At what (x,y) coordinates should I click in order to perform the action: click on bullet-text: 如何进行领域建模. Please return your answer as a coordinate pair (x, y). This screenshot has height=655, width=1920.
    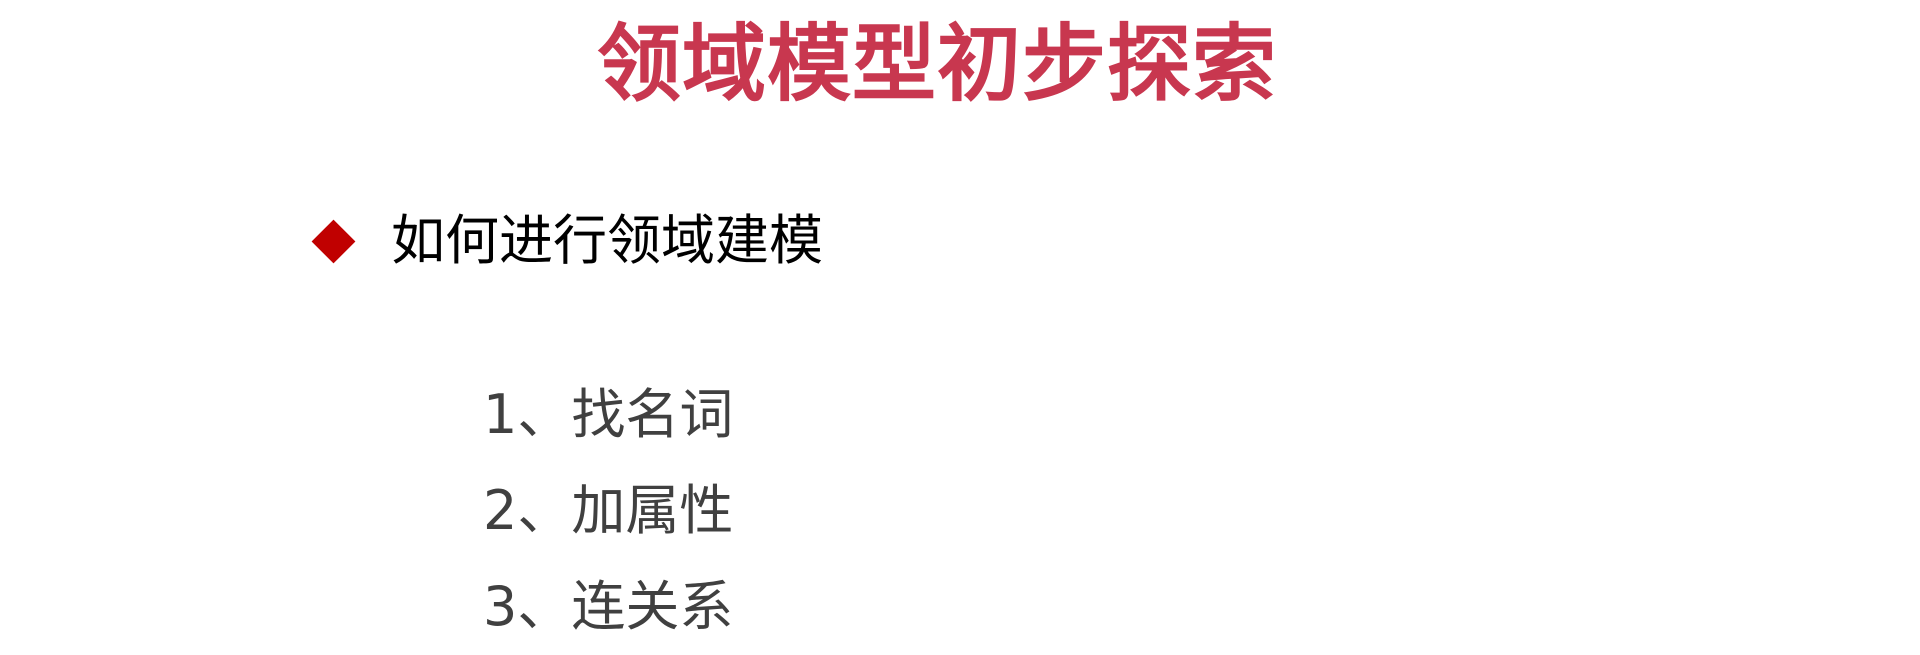
    Looking at the image, I should click on (607, 240).